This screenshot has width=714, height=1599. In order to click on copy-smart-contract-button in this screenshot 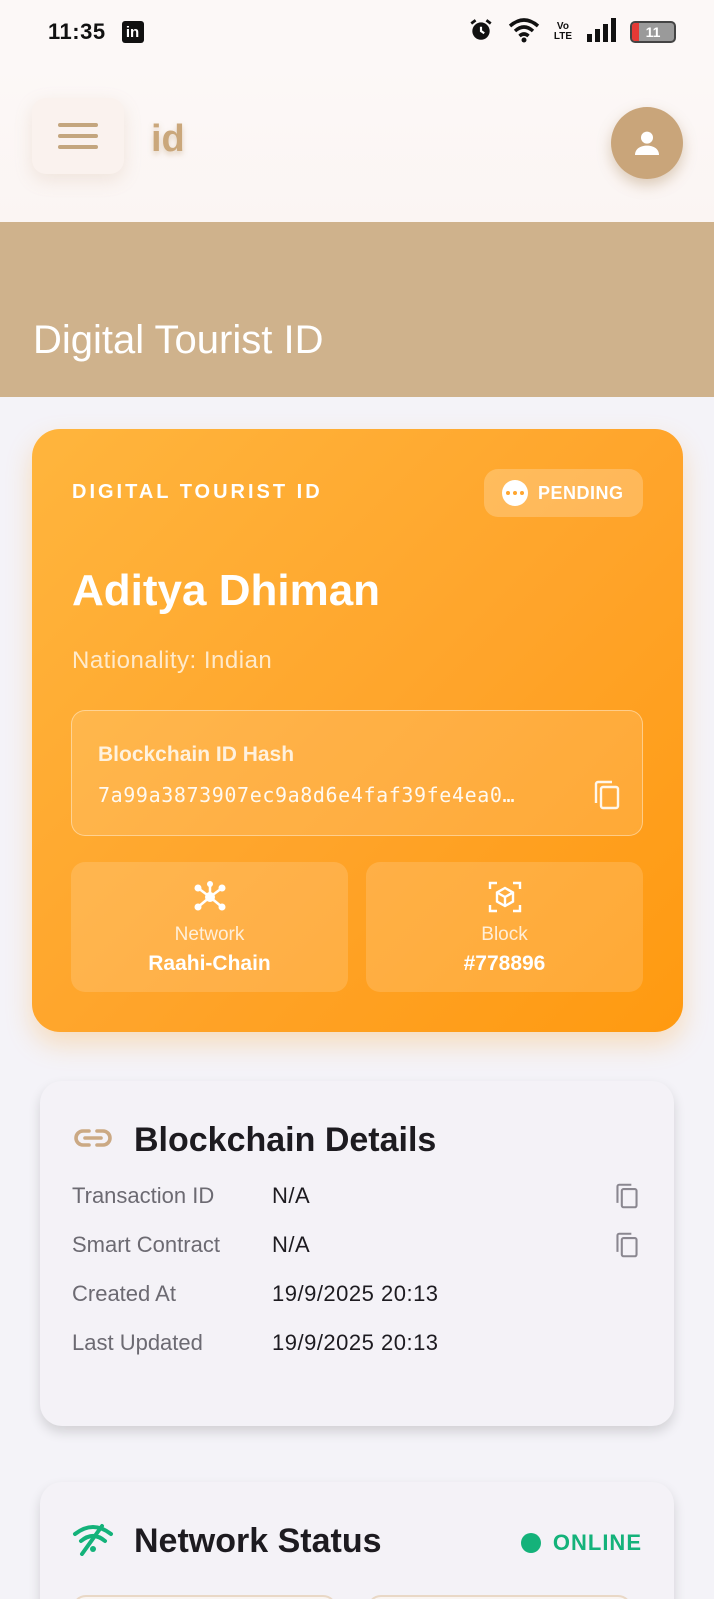, I will do `click(627, 1247)`.